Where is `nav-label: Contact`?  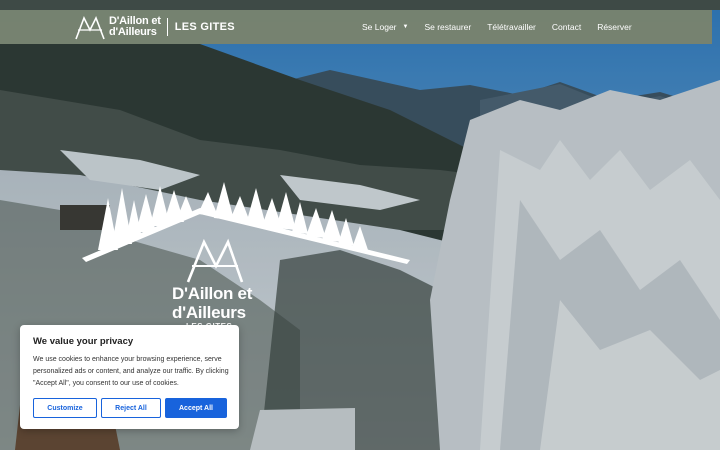 nav-label: Contact is located at coordinates (566, 27).